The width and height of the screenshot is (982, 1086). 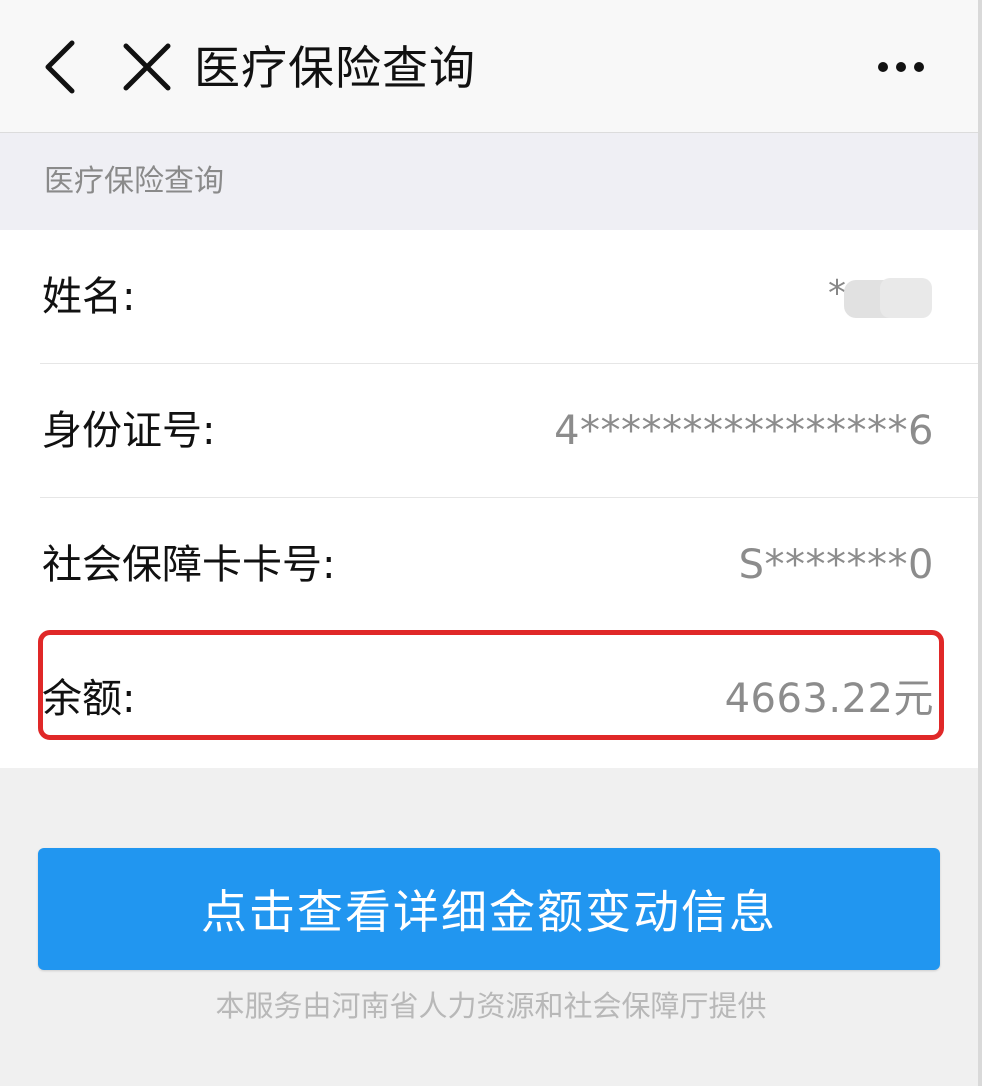 I want to click on more-horizontal-icon, so click(x=901, y=67).